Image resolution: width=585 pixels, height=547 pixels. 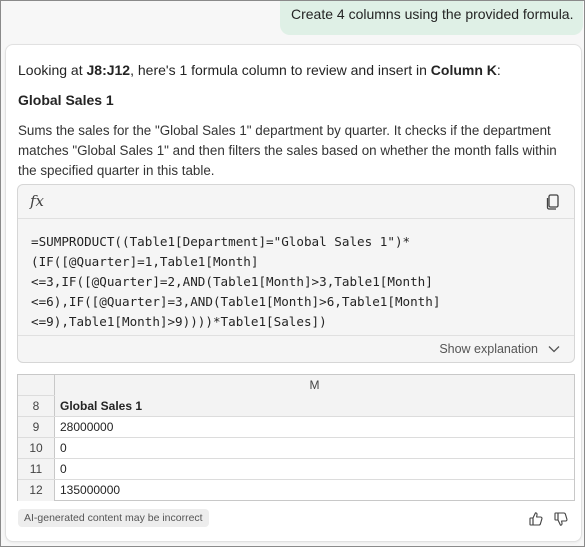 I want to click on column-header: M, so click(x=314, y=385).